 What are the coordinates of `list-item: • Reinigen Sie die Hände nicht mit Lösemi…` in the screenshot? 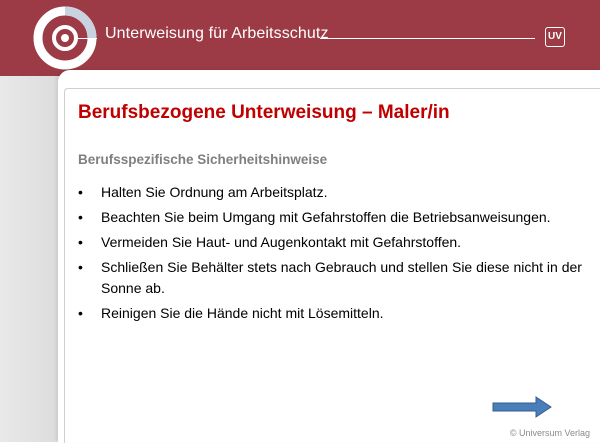 It's located at (333, 313).